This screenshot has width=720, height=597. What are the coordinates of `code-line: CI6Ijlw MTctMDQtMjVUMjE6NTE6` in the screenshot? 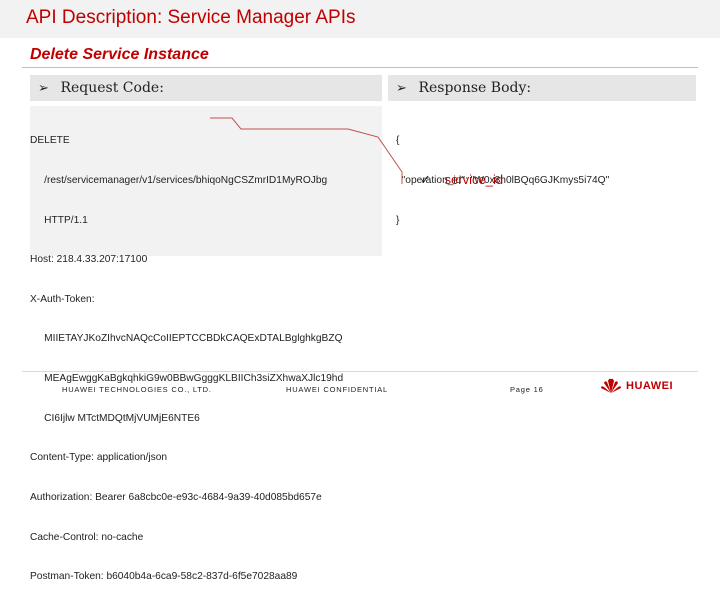 It's located at (115, 418).